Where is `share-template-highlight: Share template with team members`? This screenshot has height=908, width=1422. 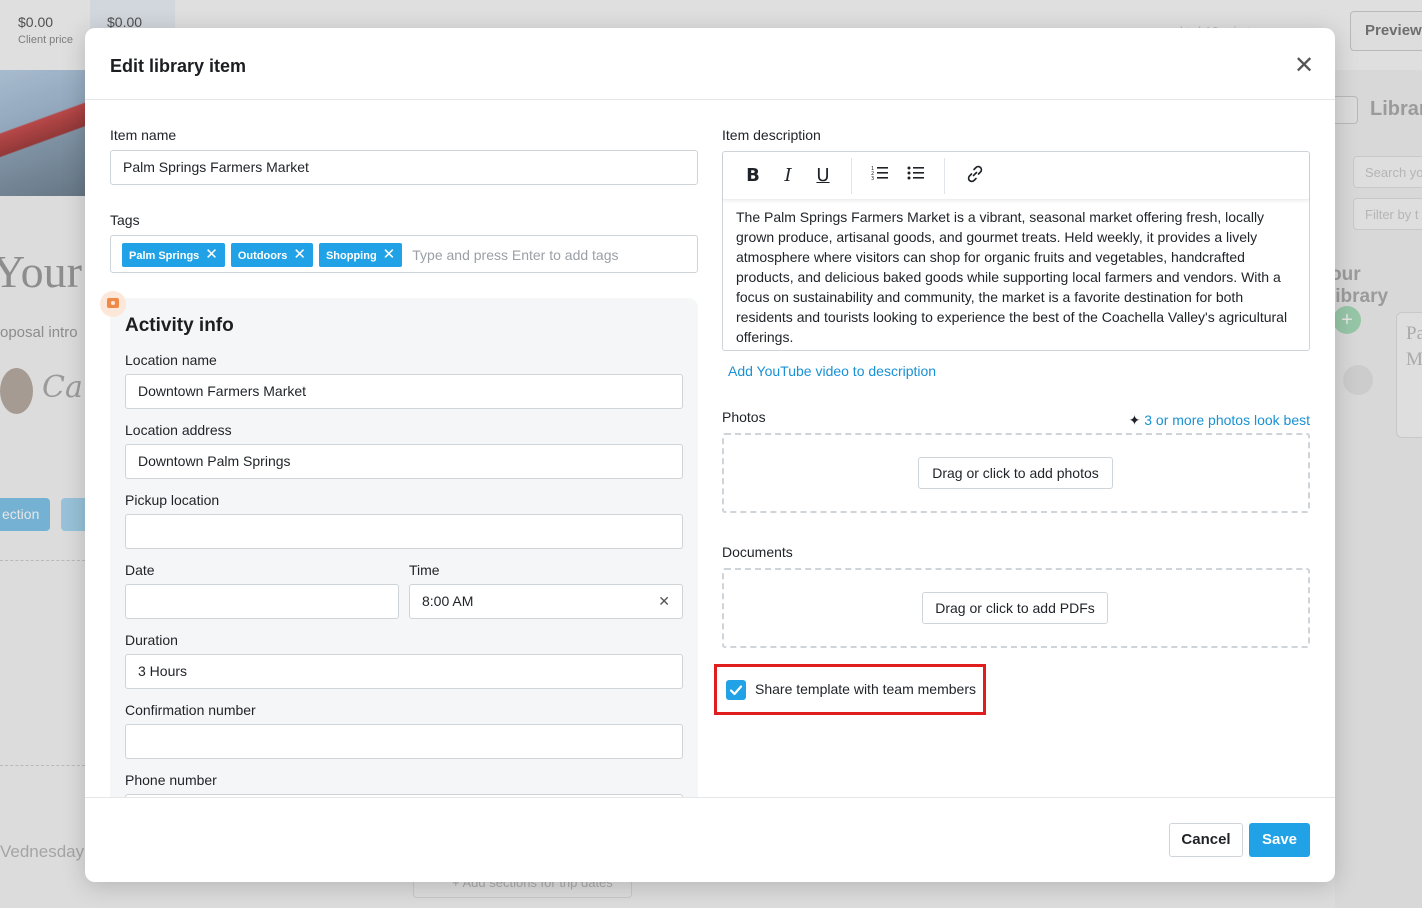 share-template-highlight: Share template with team members is located at coordinates (850, 689).